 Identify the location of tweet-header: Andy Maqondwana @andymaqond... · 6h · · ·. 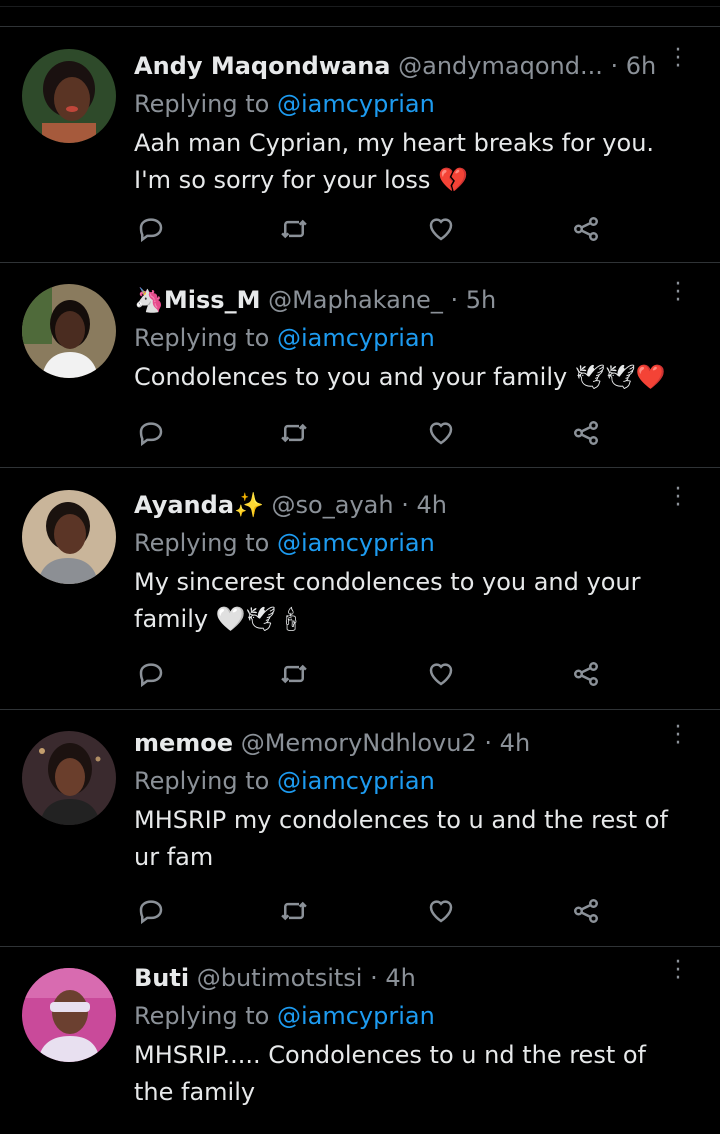
(421, 62).